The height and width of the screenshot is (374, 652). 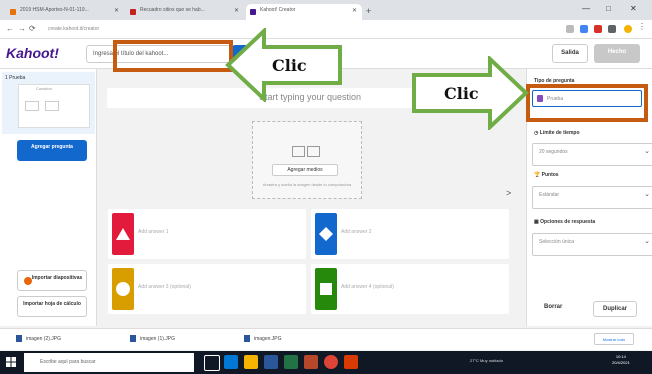 I want to click on duplicate-button: Duplicar, so click(x=615, y=309).